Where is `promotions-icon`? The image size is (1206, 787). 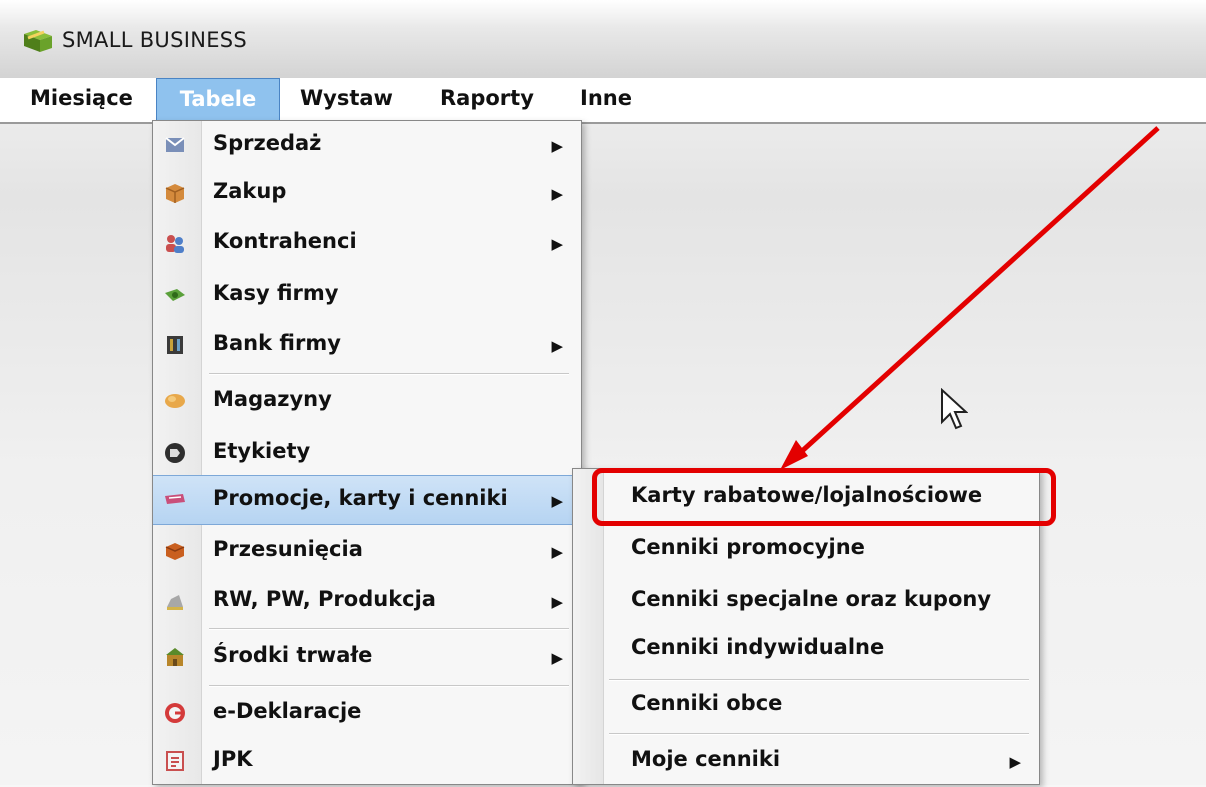 promotions-icon is located at coordinates (175, 499).